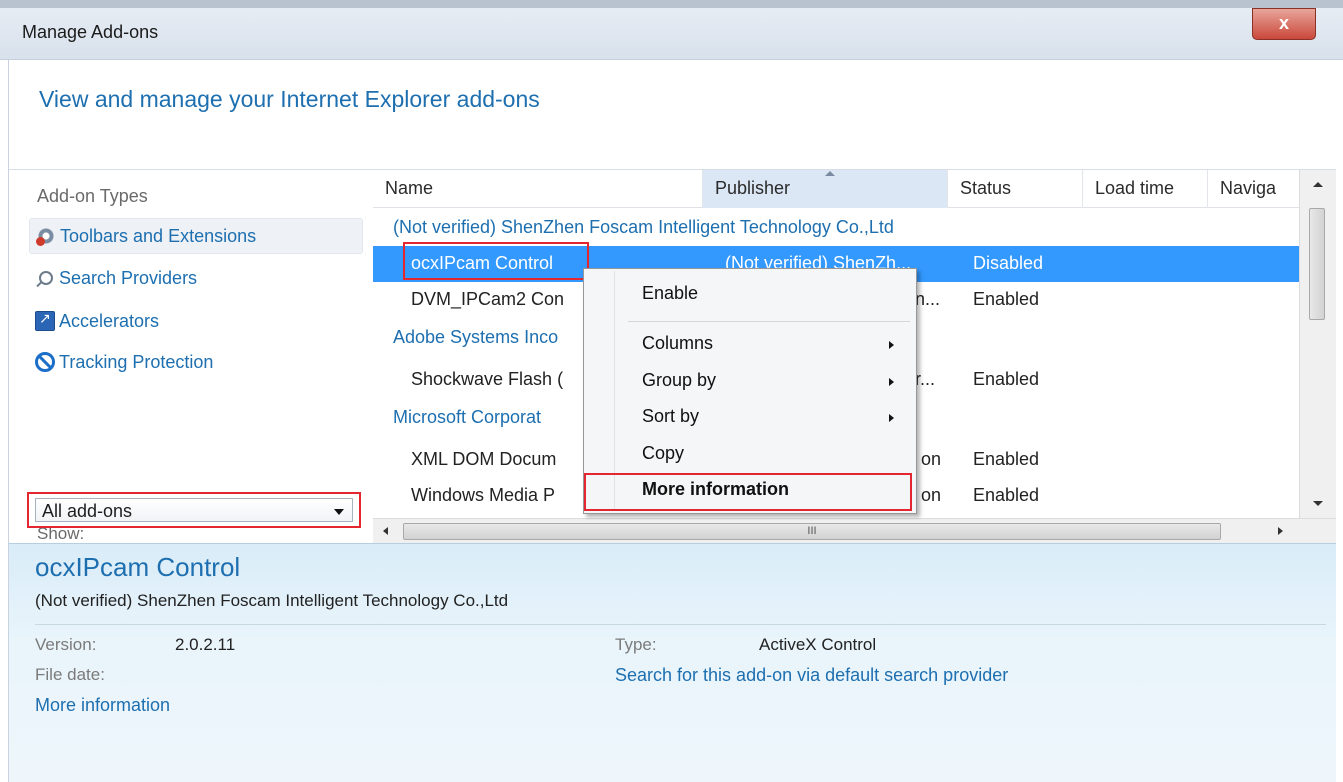  I want to click on column-header-label: Naviga, so click(1248, 188).